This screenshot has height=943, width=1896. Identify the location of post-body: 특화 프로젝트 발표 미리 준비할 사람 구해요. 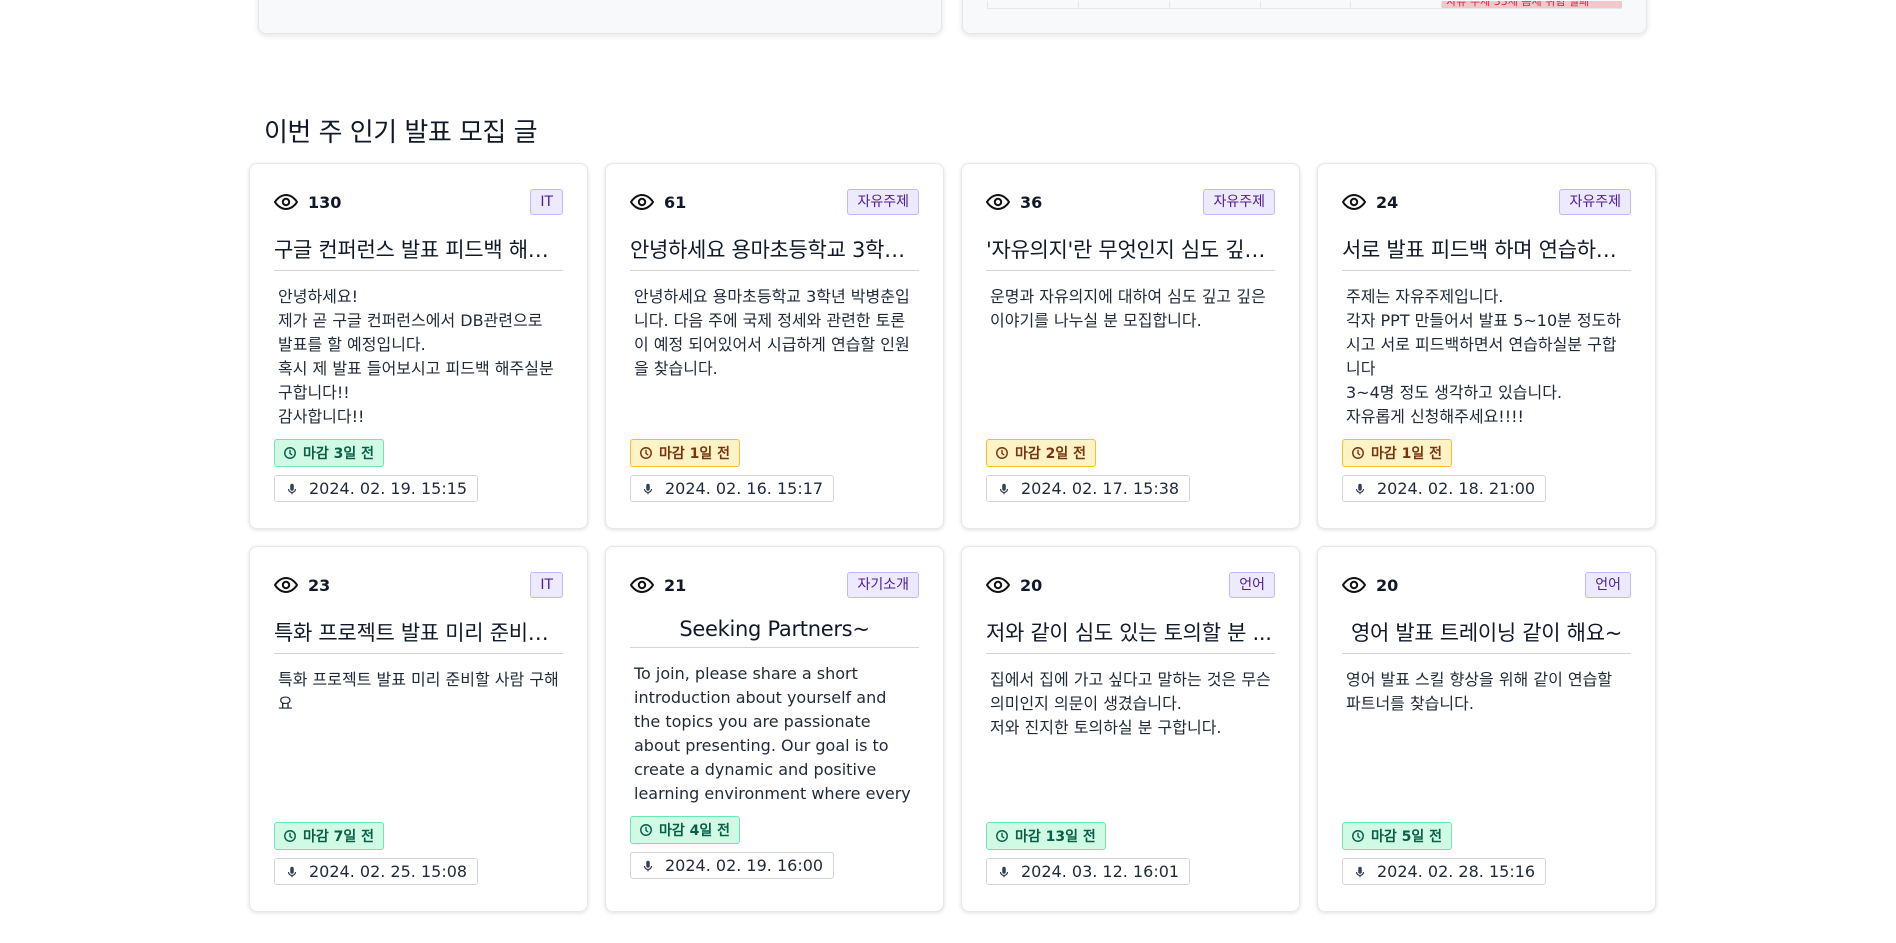
(418, 691).